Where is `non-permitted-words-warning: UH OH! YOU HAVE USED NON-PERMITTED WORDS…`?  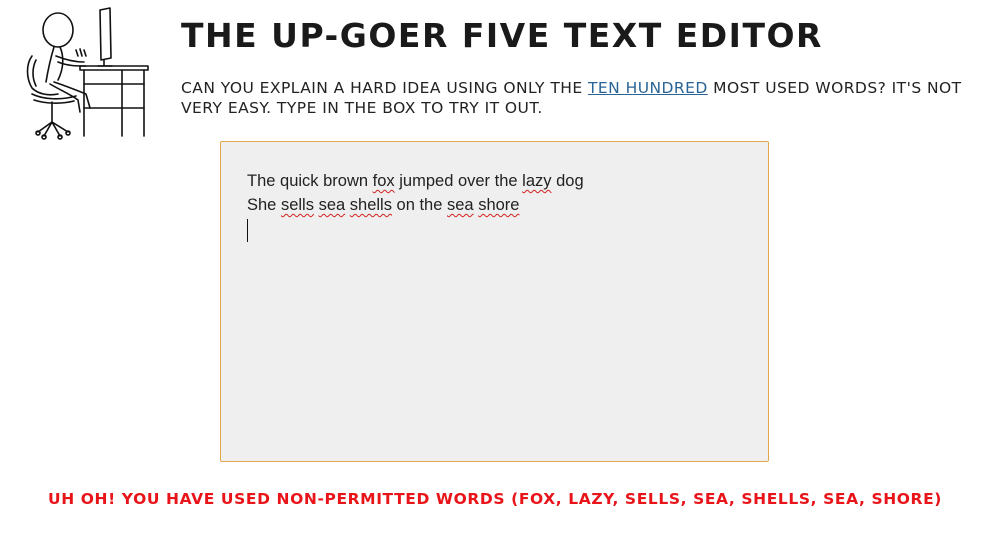 non-permitted-words-warning: UH OH! YOU HAVE USED NON-PERMITTED WORDS… is located at coordinates (495, 499).